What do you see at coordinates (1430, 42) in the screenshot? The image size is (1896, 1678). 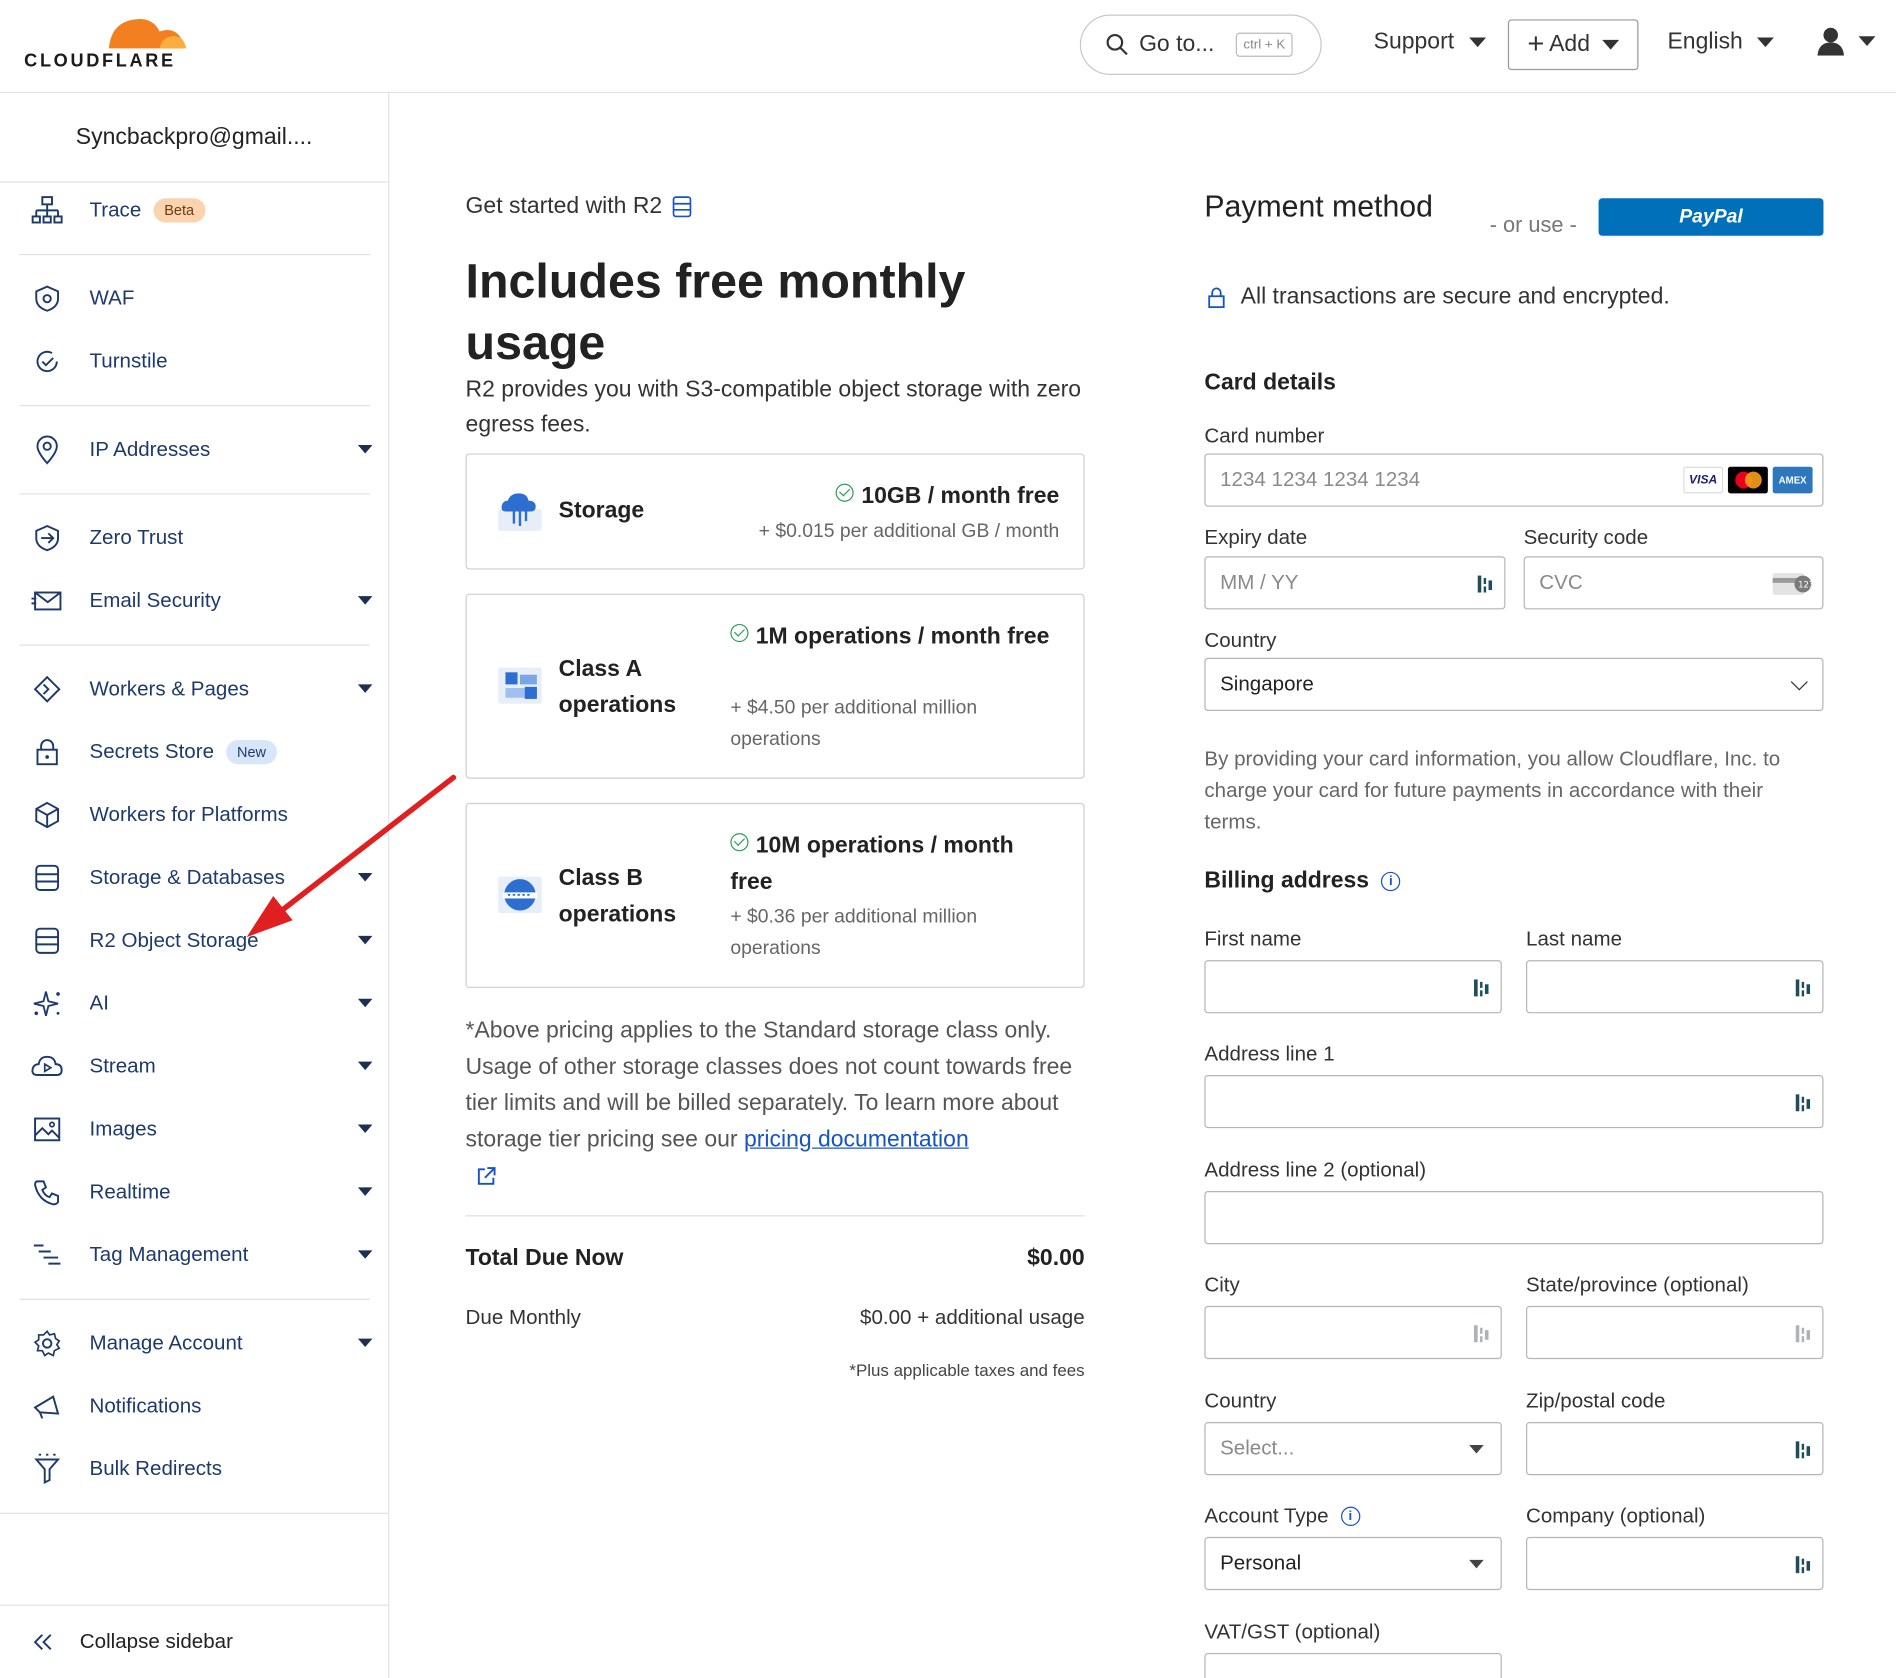 I see `support-menu: Support` at bounding box center [1430, 42].